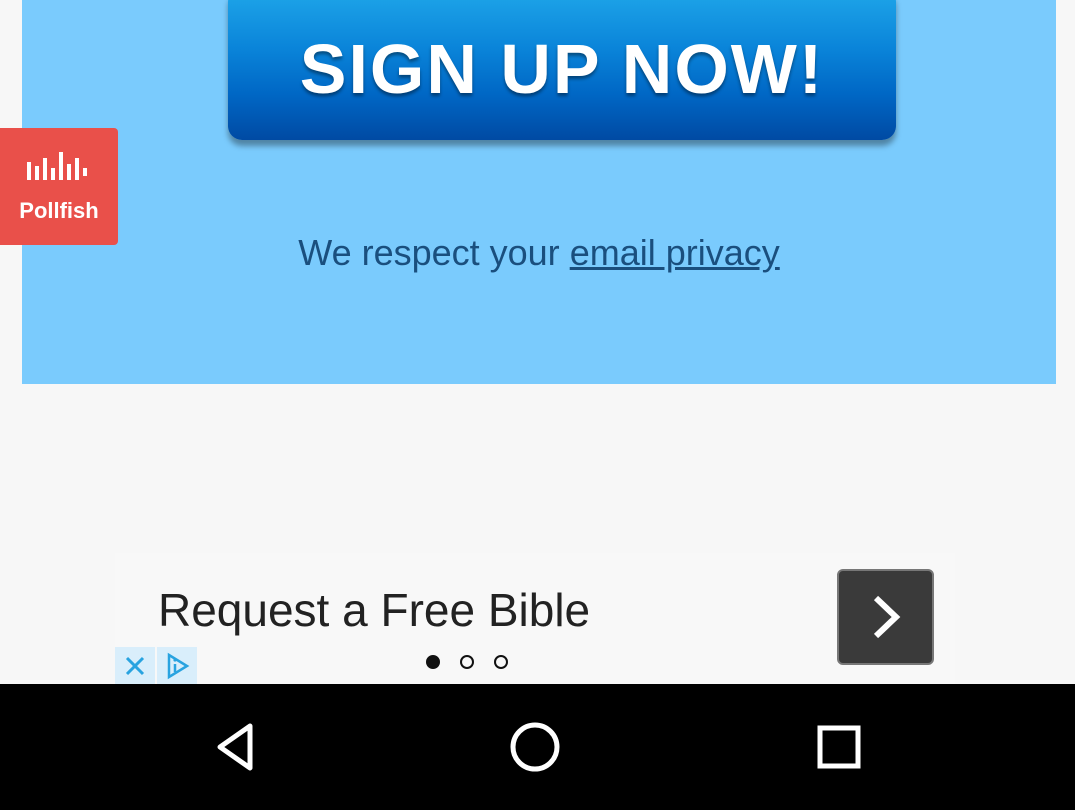  I want to click on close-icon, so click(135, 665).